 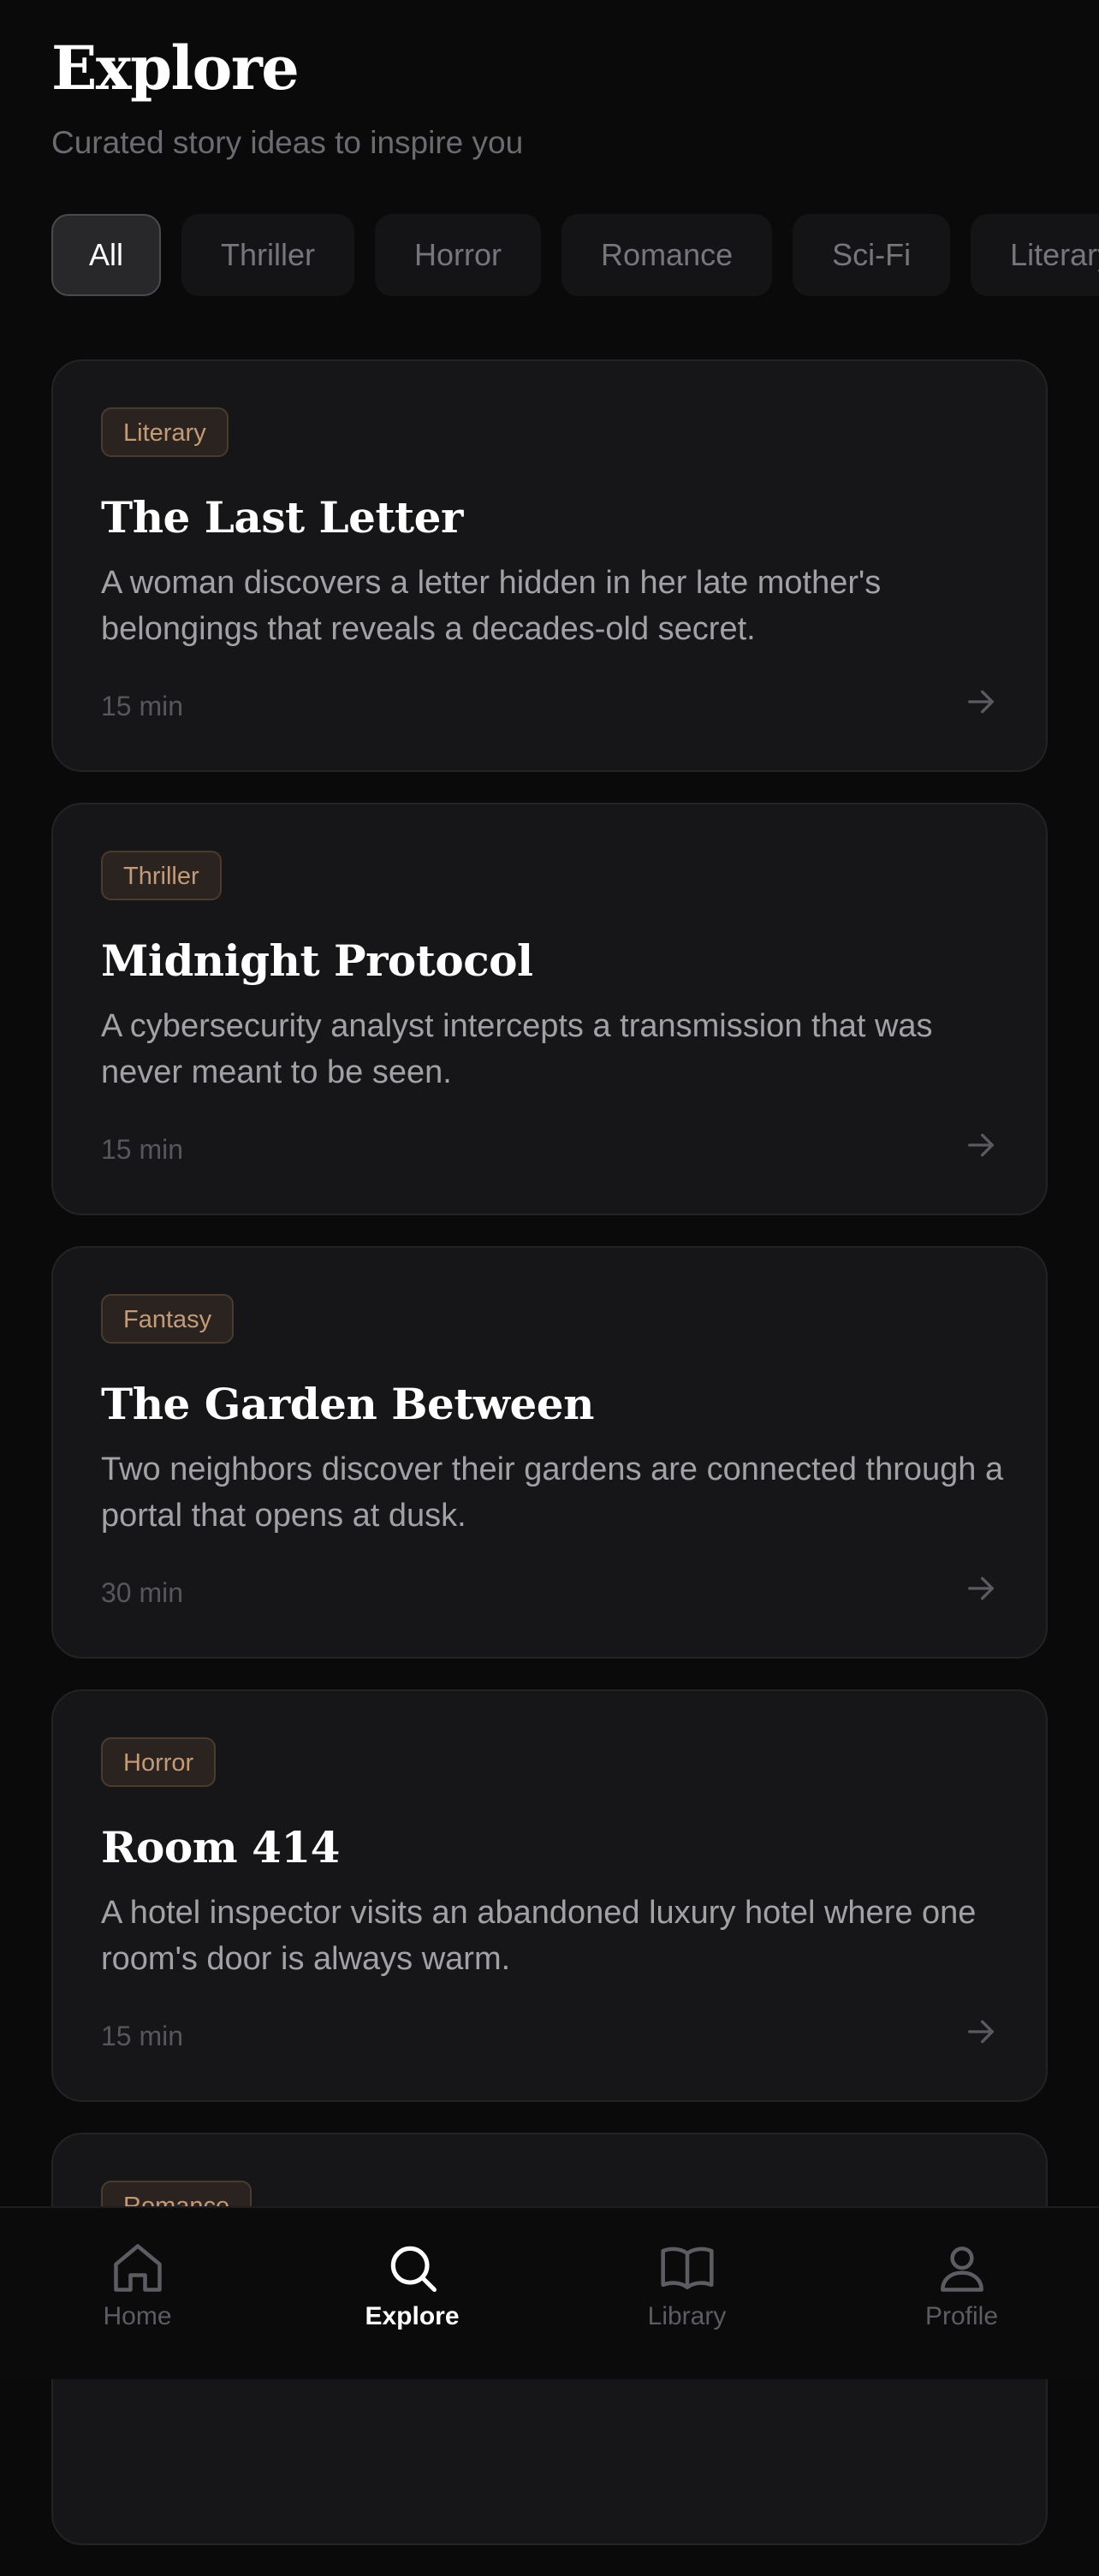 What do you see at coordinates (961, 2316) in the screenshot?
I see `tab-label: Profile` at bounding box center [961, 2316].